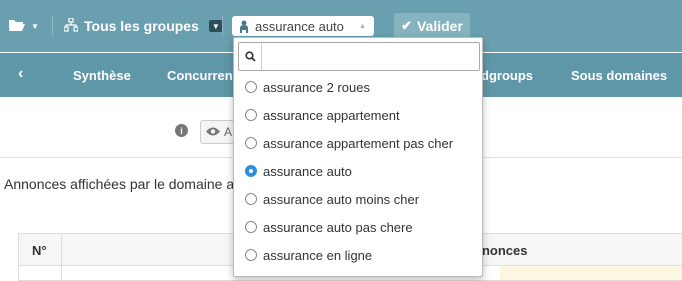 The width and height of the screenshot is (682, 281). I want to click on dropdown-option-label: assurance appartement pas cher, so click(358, 143).